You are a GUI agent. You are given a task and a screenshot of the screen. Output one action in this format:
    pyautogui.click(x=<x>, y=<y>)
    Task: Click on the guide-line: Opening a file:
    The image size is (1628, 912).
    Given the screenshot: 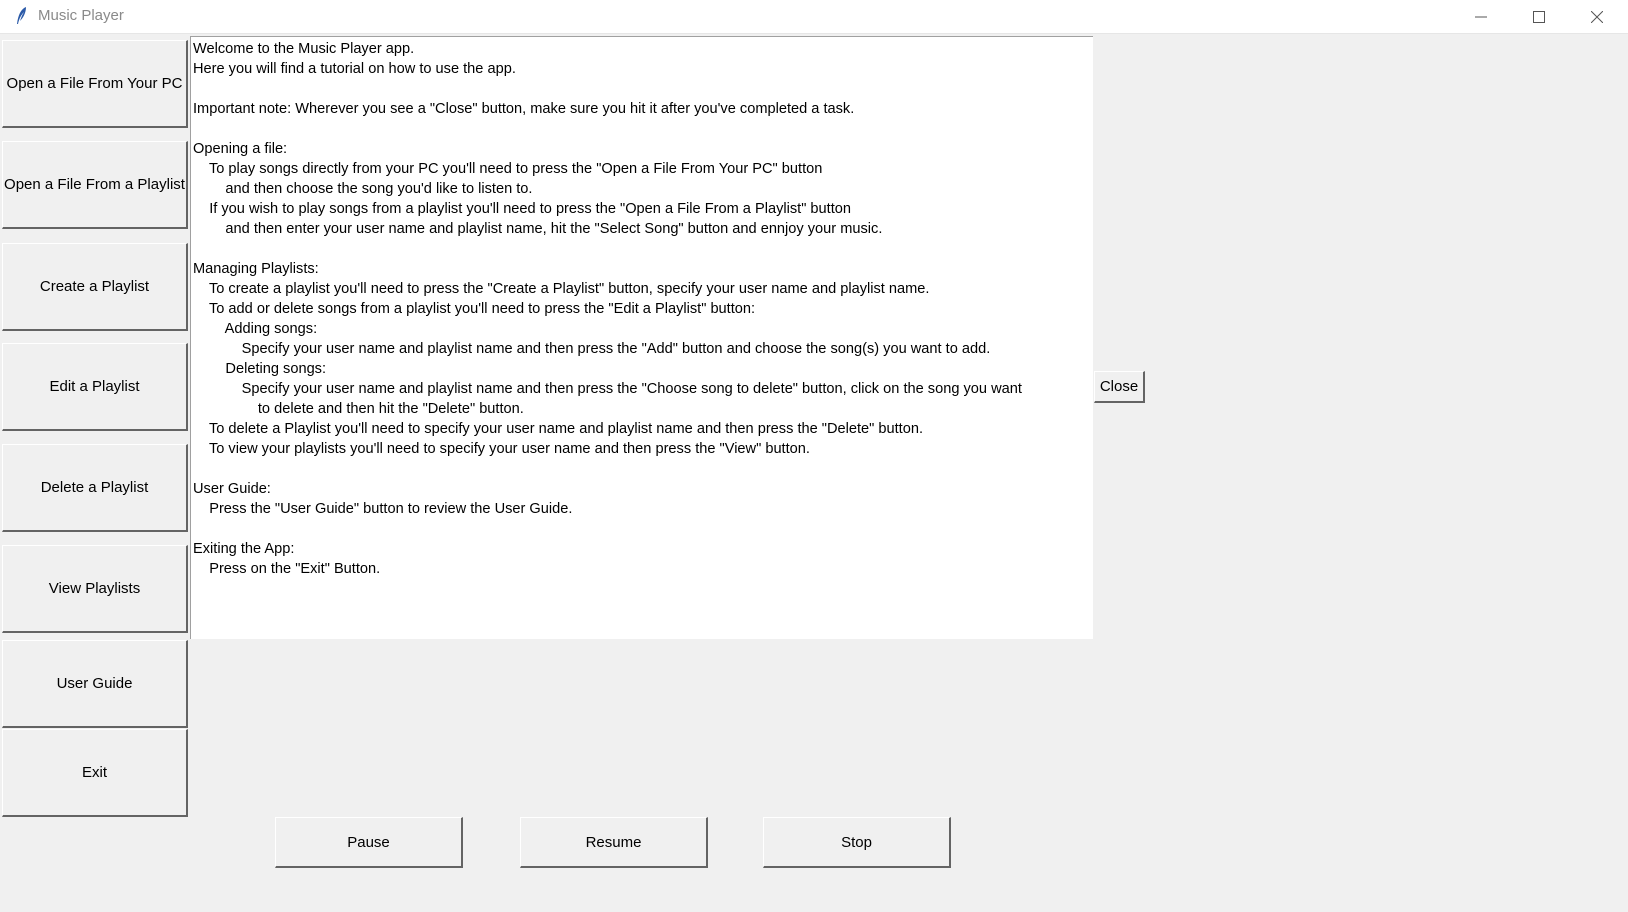 What is the action you would take?
    pyautogui.click(x=240, y=149)
    